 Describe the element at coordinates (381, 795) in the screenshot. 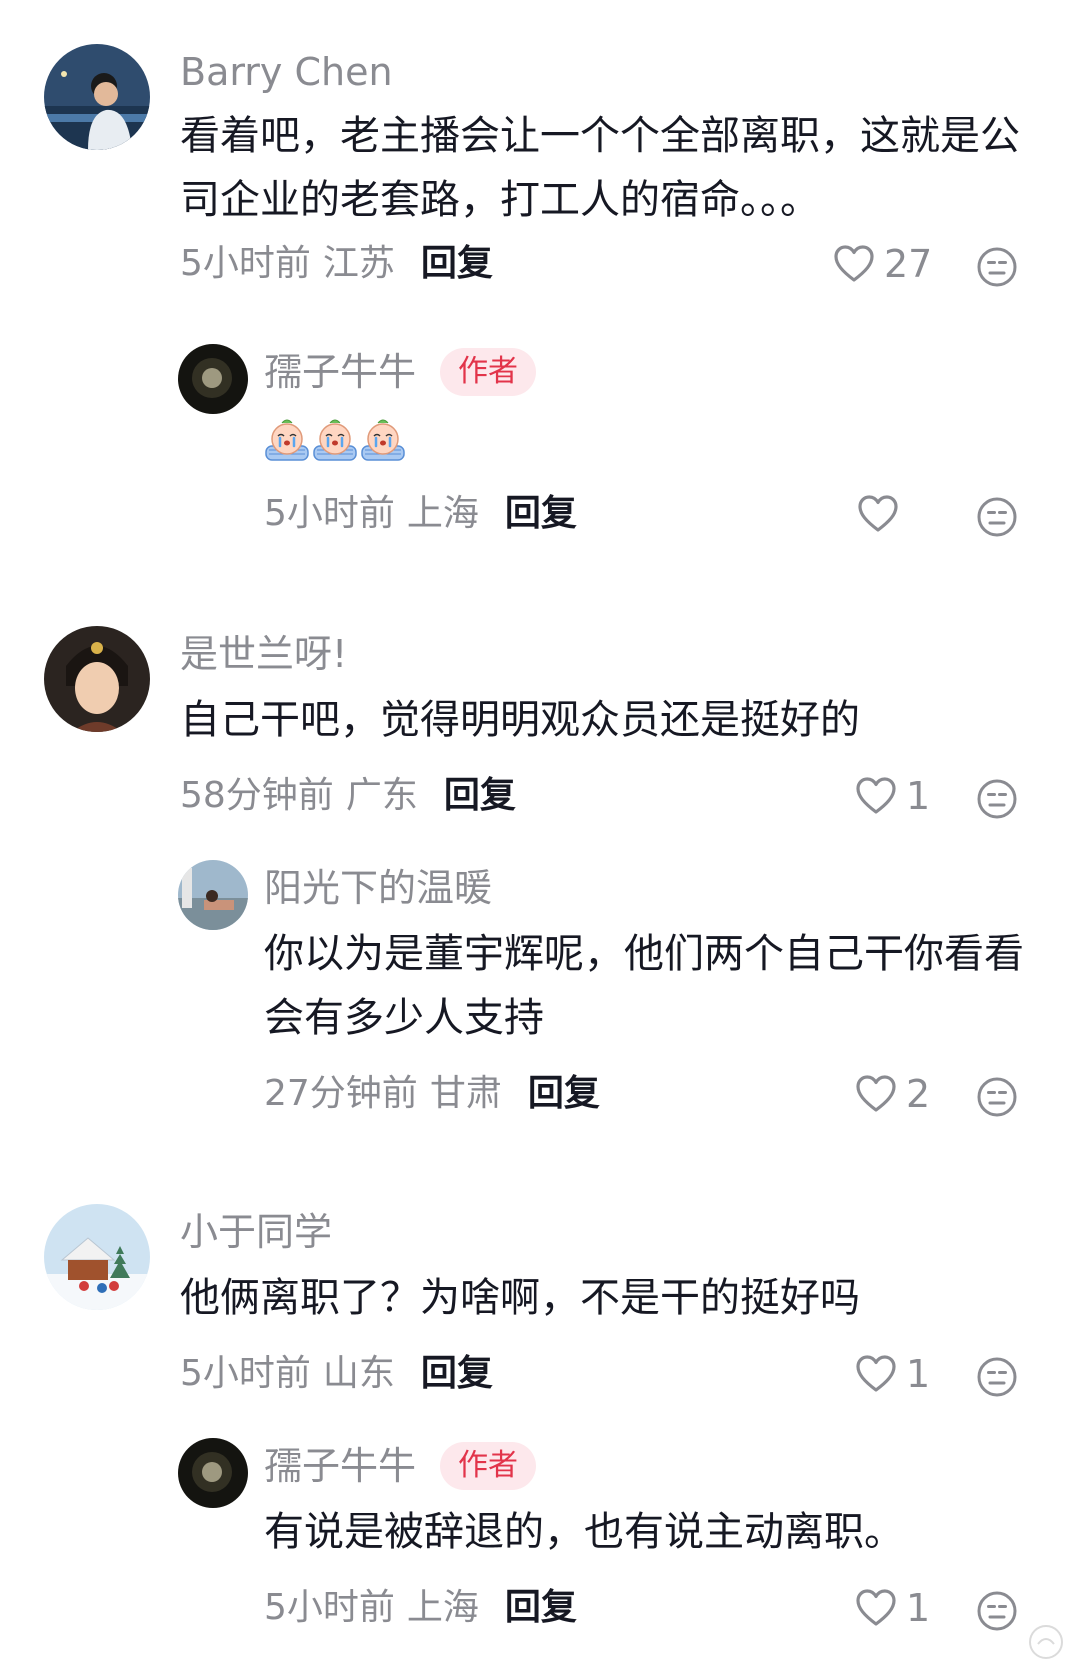

I see `comment-location: 广东` at that location.